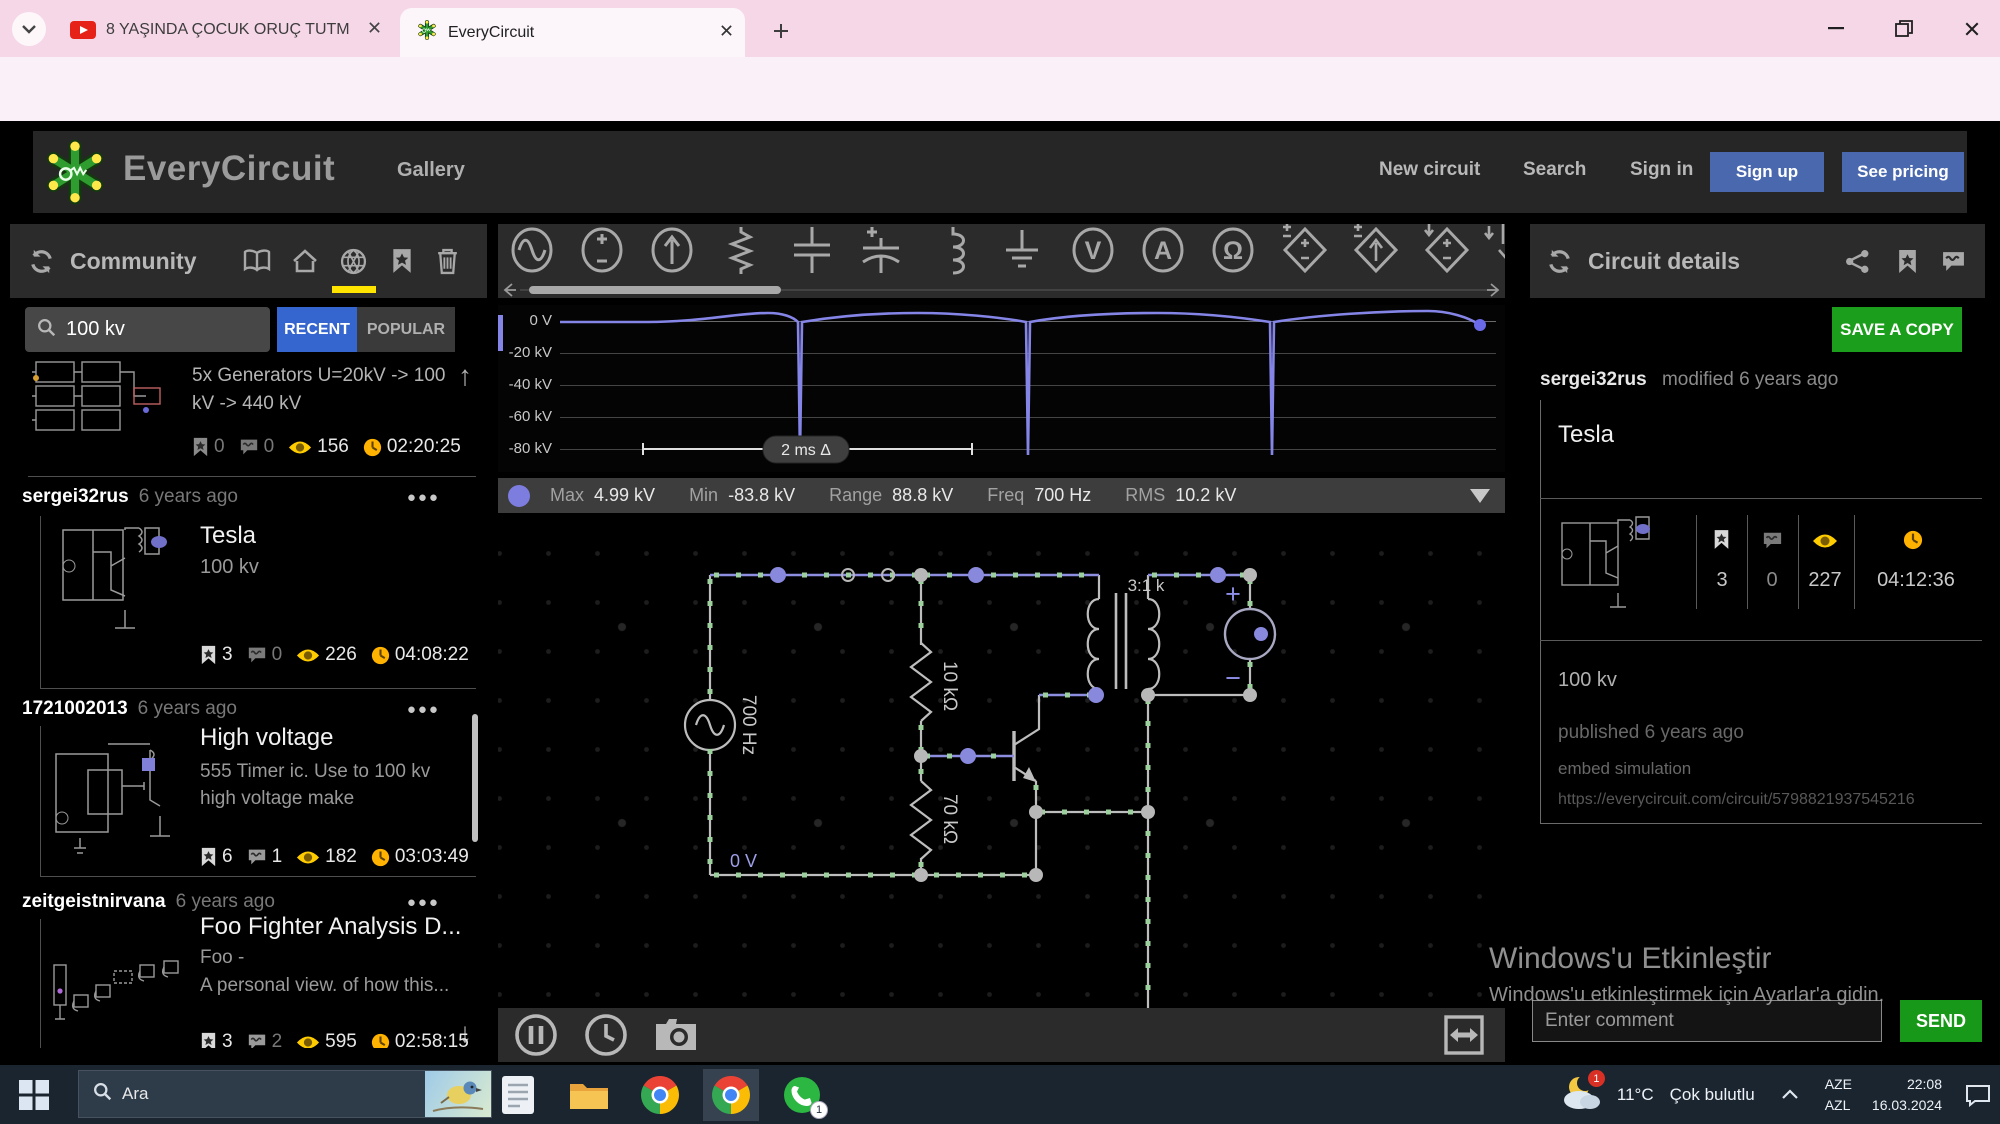 The height and width of the screenshot is (1124, 2000). What do you see at coordinates (29, 29) in the screenshot?
I see `tab-search-chevron-icon` at bounding box center [29, 29].